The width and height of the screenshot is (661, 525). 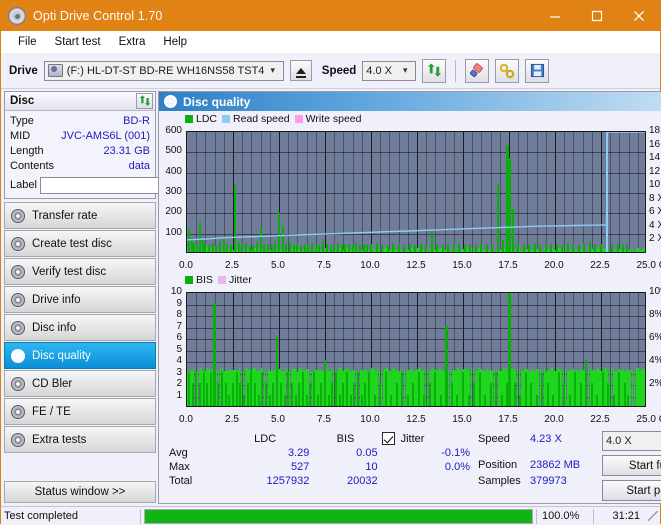 What do you see at coordinates (655, 144) in the screenshot?
I see `y2-axis-tick-label: 16 X` at bounding box center [655, 144].